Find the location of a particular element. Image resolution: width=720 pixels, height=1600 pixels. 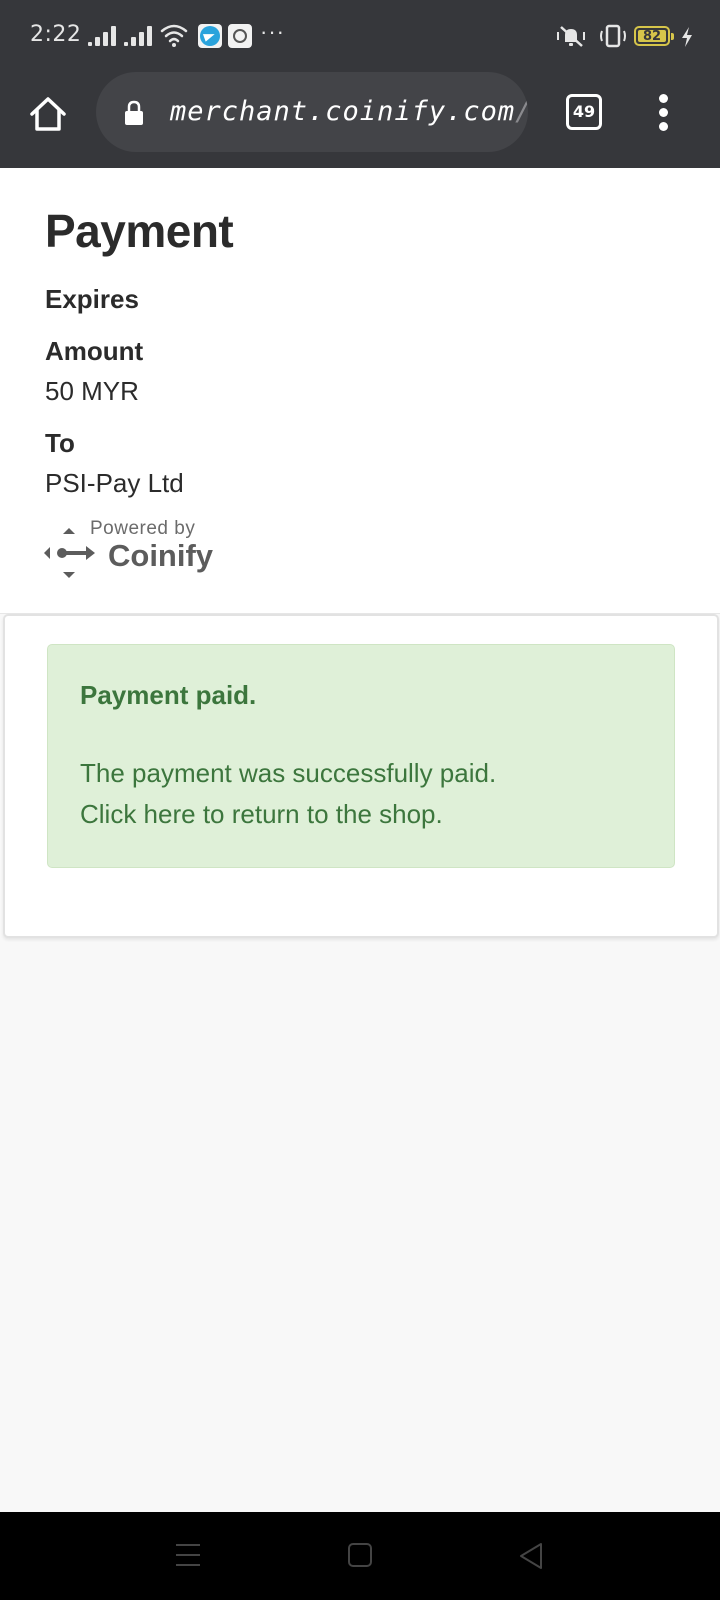

vibrate-mute-icon is located at coordinates (571, 36).